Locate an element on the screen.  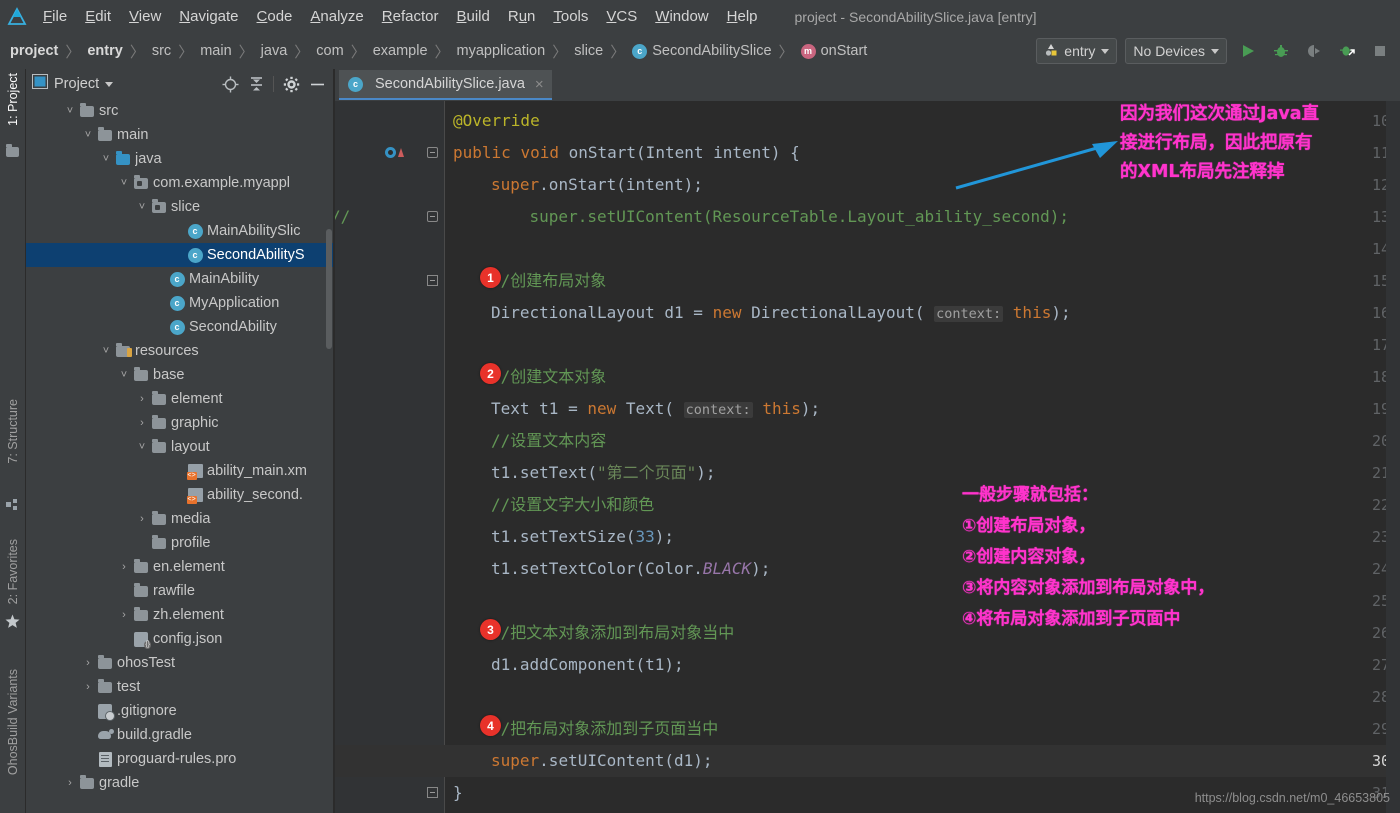
line-number-25: 25 is located at coordinates (1355, 601).